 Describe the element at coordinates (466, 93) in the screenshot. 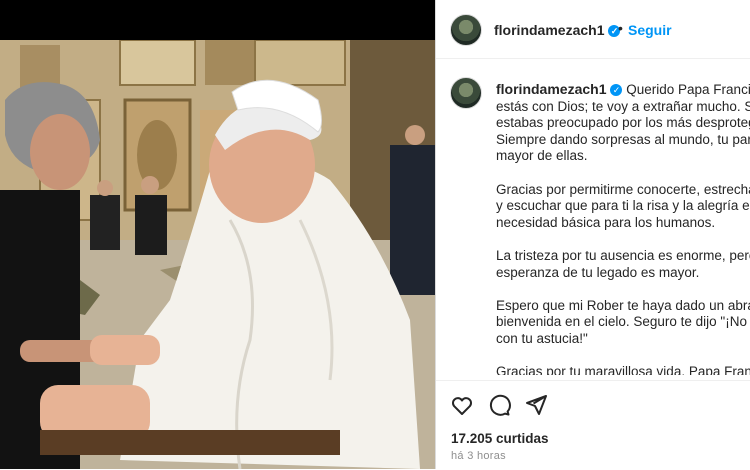

I see `caption-avatar` at that location.